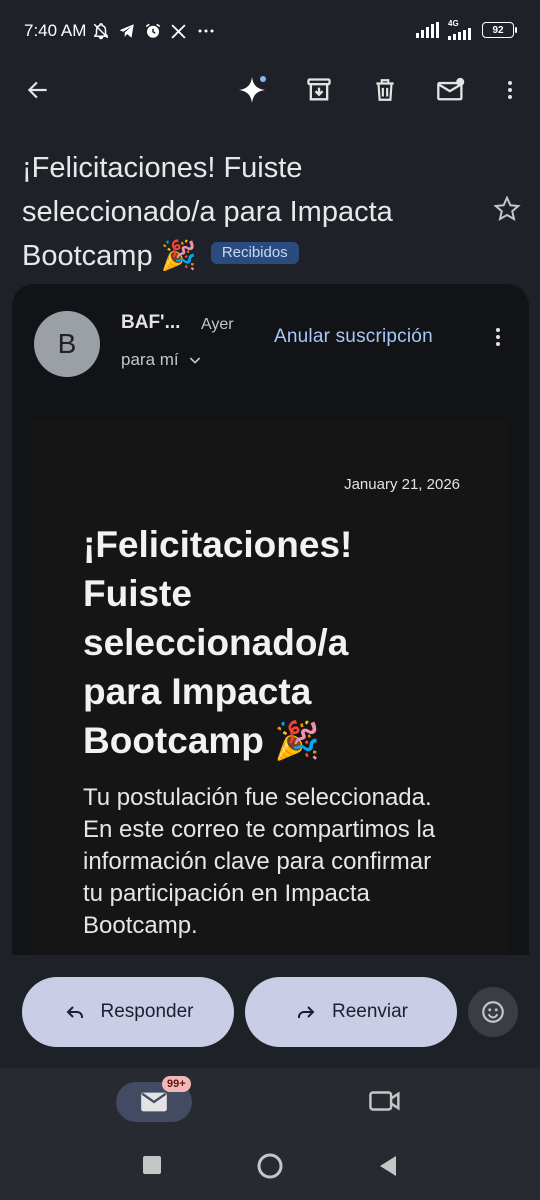 Image resolution: width=540 pixels, height=1200 pixels. Describe the element at coordinates (206, 31) in the screenshot. I see `more-notifications-icon` at that location.